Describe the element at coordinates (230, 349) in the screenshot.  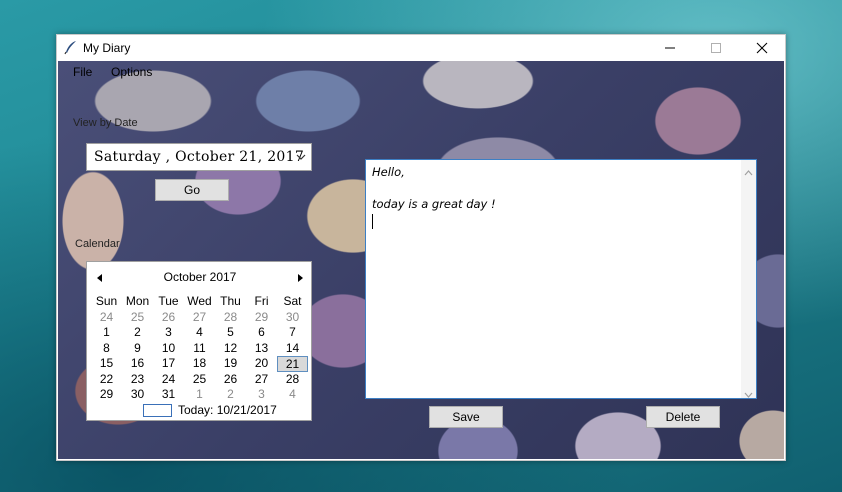
I see `calendar-day: 12` at that location.